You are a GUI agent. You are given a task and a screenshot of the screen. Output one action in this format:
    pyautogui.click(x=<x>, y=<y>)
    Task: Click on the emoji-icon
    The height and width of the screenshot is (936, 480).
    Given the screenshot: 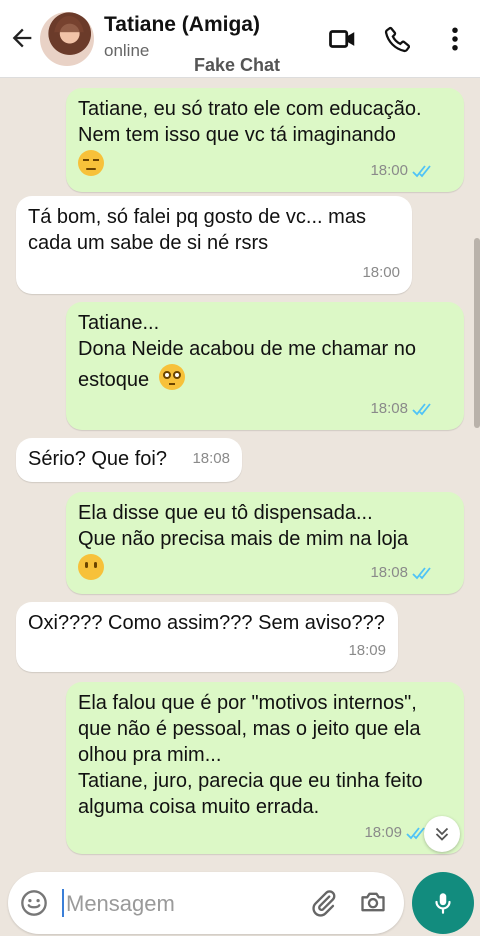 What is the action you would take?
    pyautogui.click(x=34, y=903)
    